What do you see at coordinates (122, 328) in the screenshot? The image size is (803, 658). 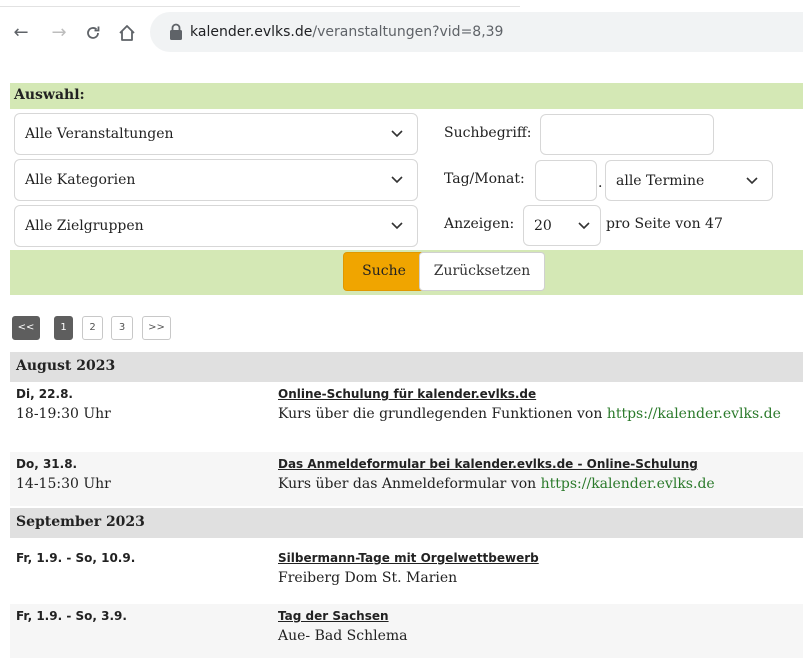 I see `pagination-page-3: 3` at bounding box center [122, 328].